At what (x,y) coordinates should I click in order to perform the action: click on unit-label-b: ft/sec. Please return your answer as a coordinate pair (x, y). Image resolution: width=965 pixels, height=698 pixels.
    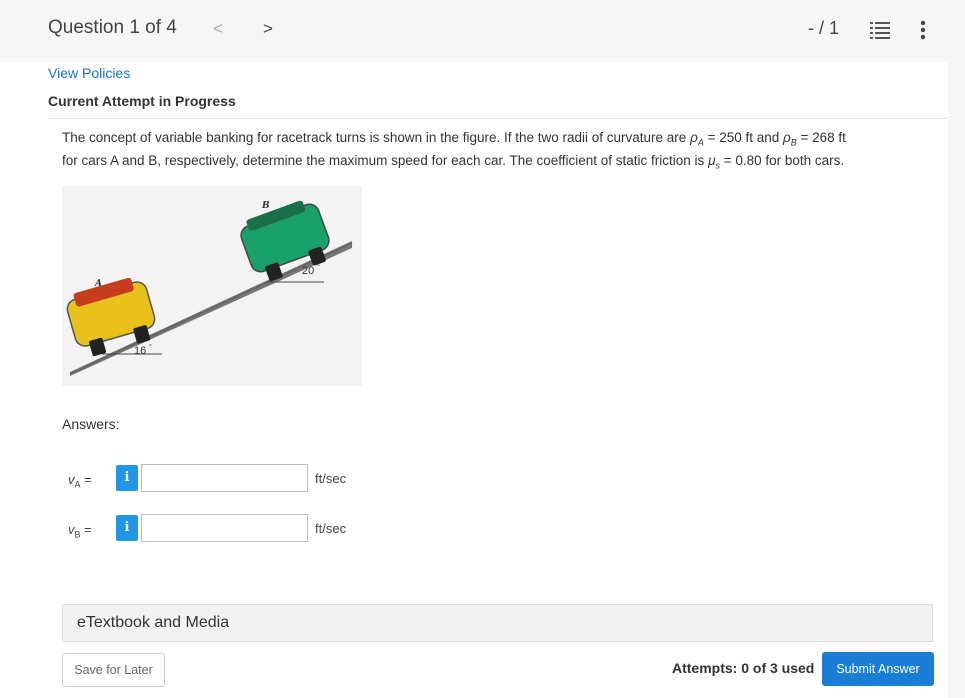
    Looking at the image, I should click on (331, 528).